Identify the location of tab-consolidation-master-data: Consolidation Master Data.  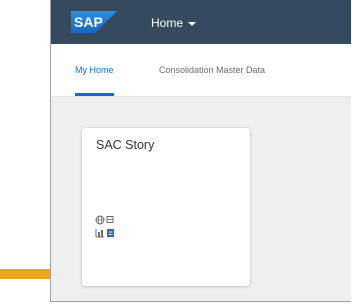
(212, 70).